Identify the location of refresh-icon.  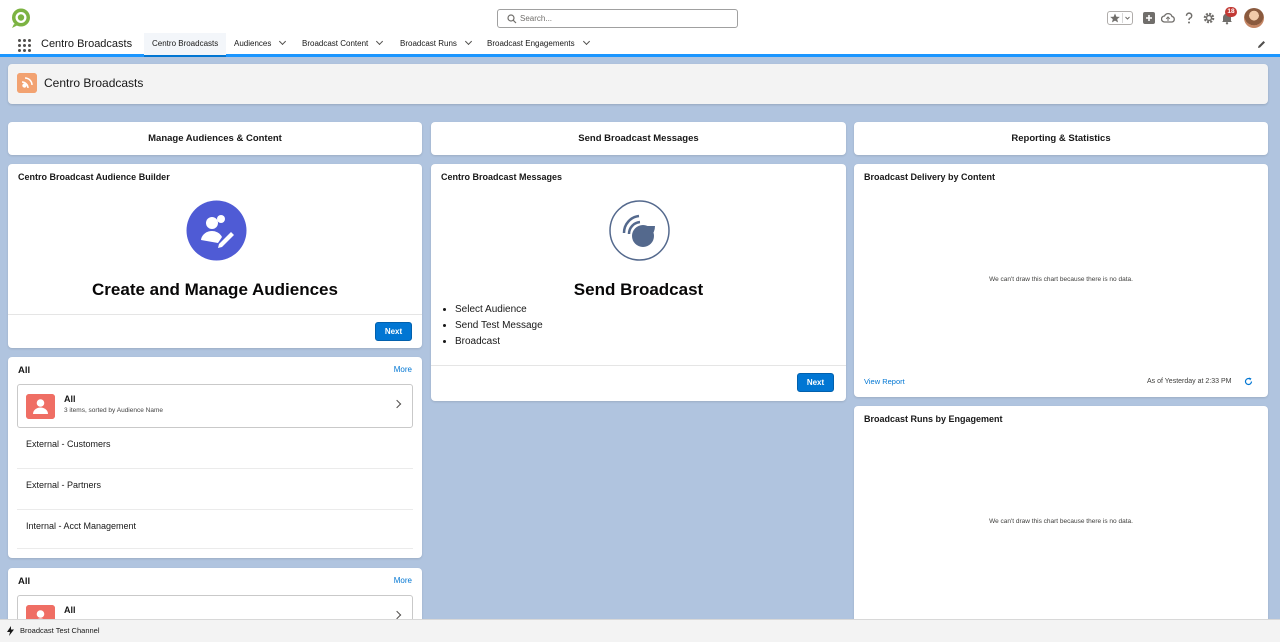
(1248, 381).